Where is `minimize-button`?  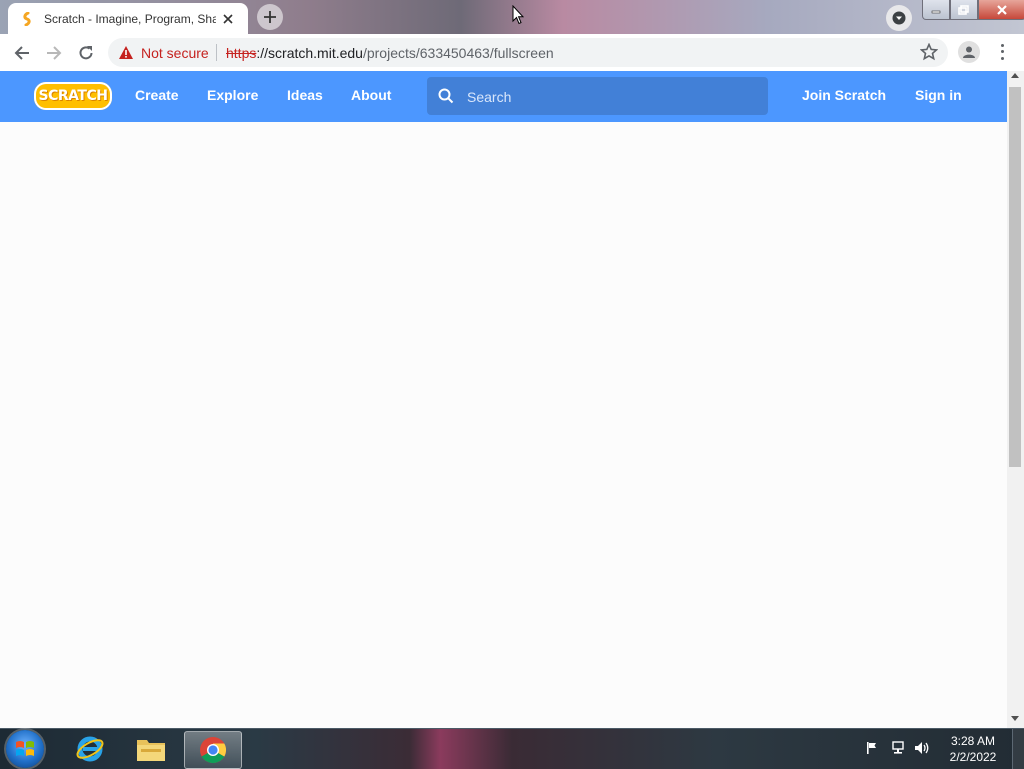
minimize-button is located at coordinates (936, 10).